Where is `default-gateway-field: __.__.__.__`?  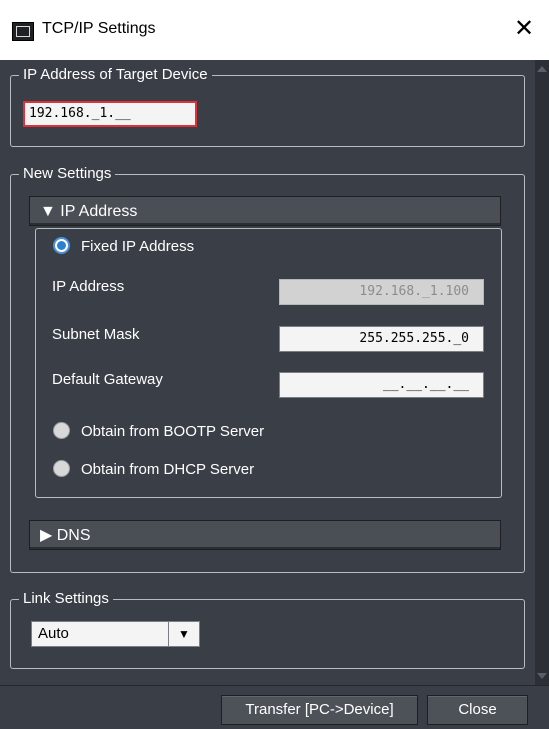
default-gateway-field: __.__.__.__ is located at coordinates (381, 385).